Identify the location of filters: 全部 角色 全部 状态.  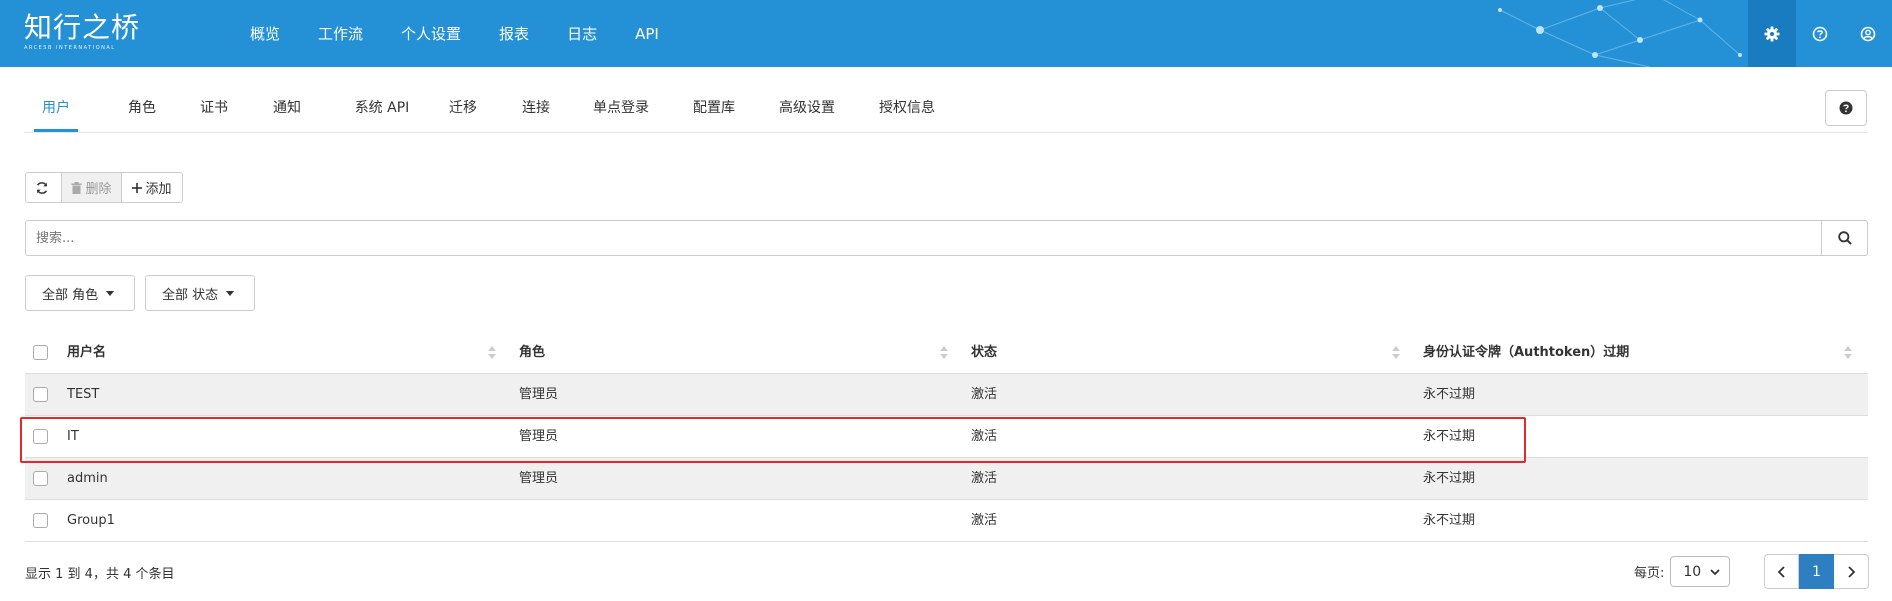
(145, 293).